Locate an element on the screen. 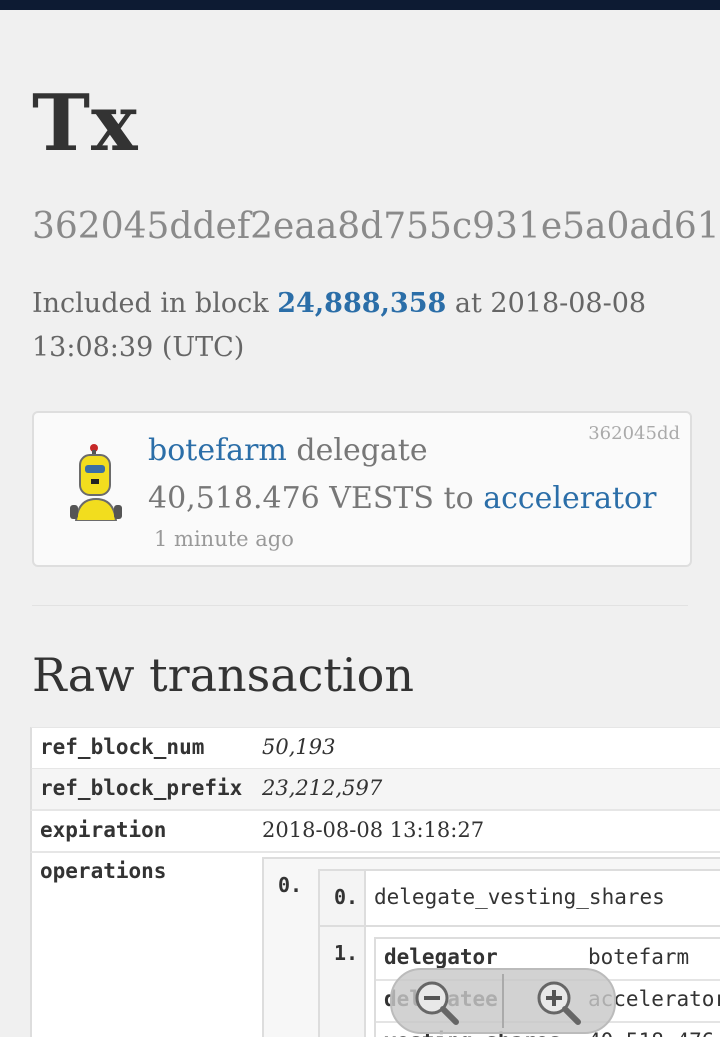 The image size is (720, 1037). table-row: ref_block_num 50,193 is located at coordinates (375, 748).